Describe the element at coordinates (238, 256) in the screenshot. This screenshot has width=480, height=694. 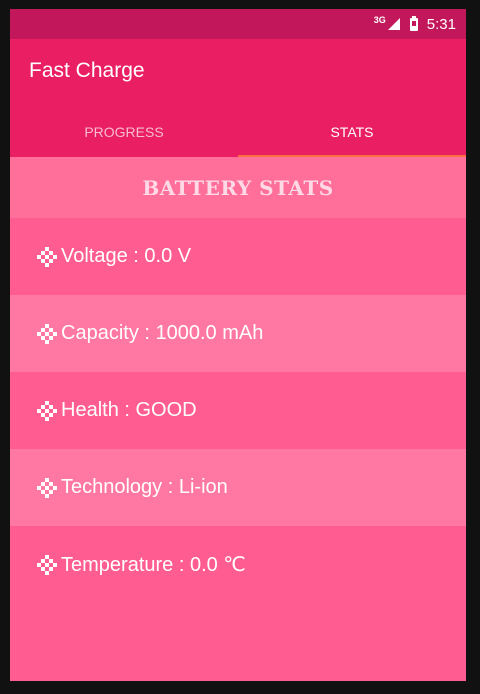
I see `stat-row-voltage: Voltage : 0.0 V` at that location.